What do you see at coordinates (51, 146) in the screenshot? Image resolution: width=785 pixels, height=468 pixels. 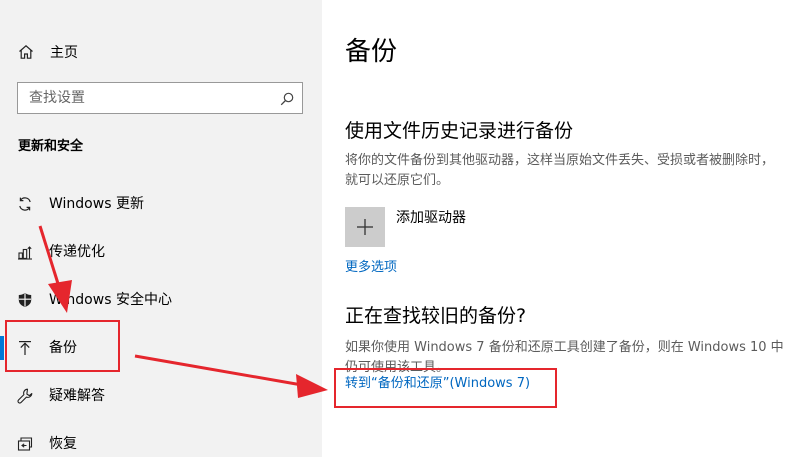 I see `section-title: 更新和安全` at bounding box center [51, 146].